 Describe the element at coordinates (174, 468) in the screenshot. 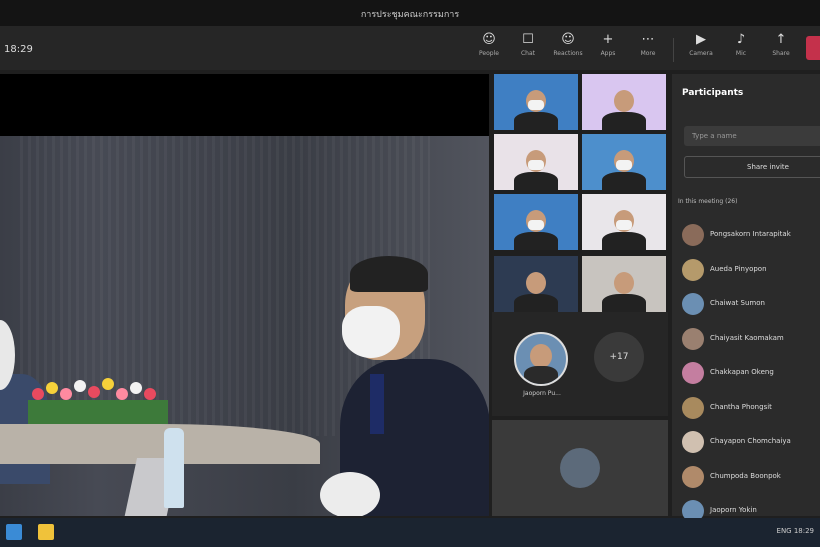

I see `water-bottle` at that location.